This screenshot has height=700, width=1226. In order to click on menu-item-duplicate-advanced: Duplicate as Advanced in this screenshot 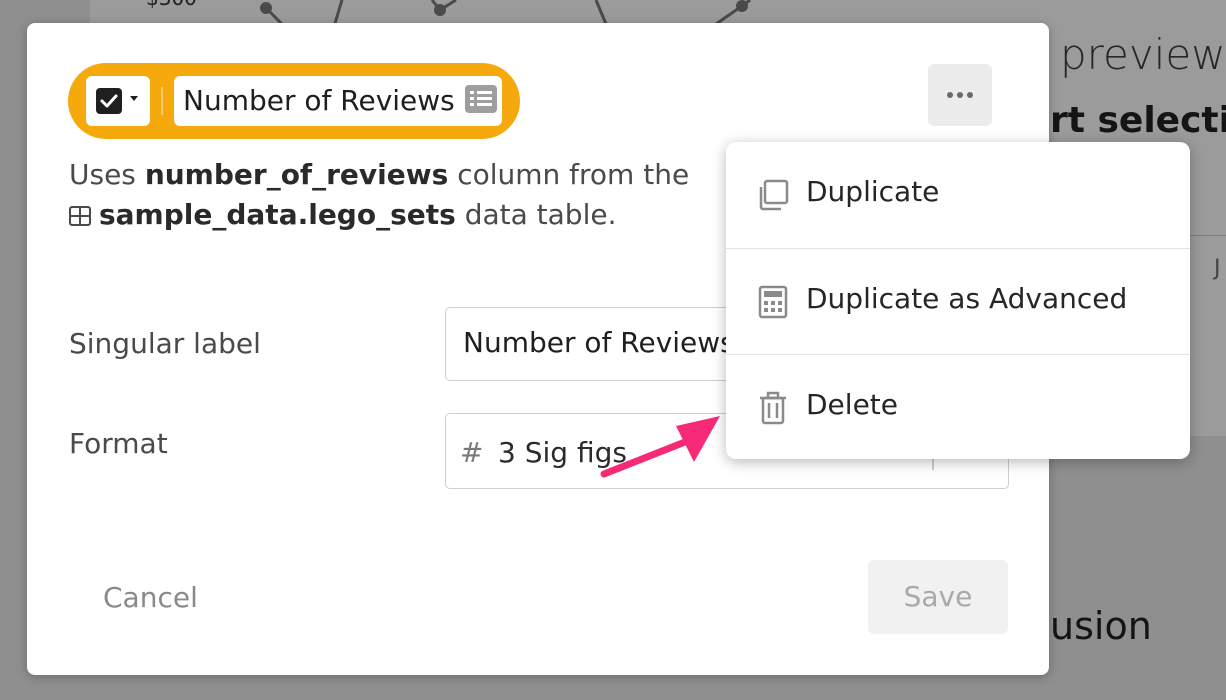, I will do `click(958, 300)`.